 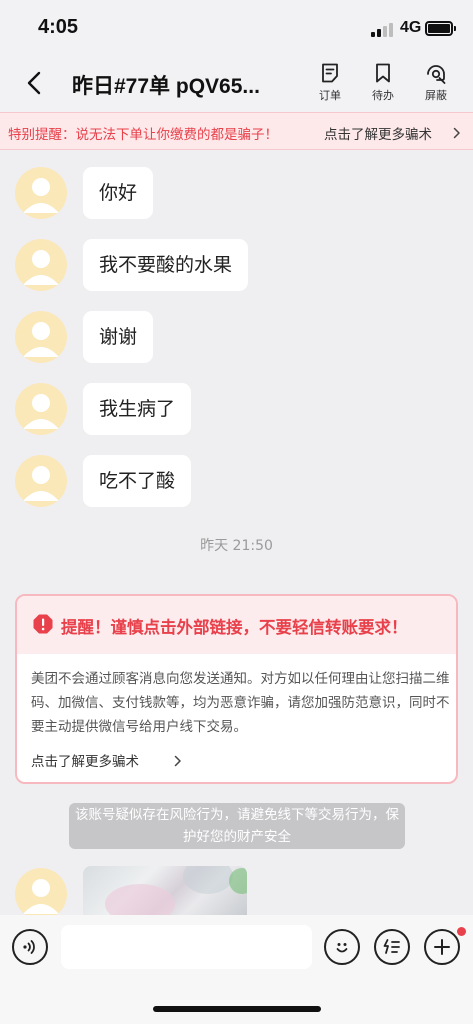 I want to click on order-label: 订单, so click(x=330, y=95).